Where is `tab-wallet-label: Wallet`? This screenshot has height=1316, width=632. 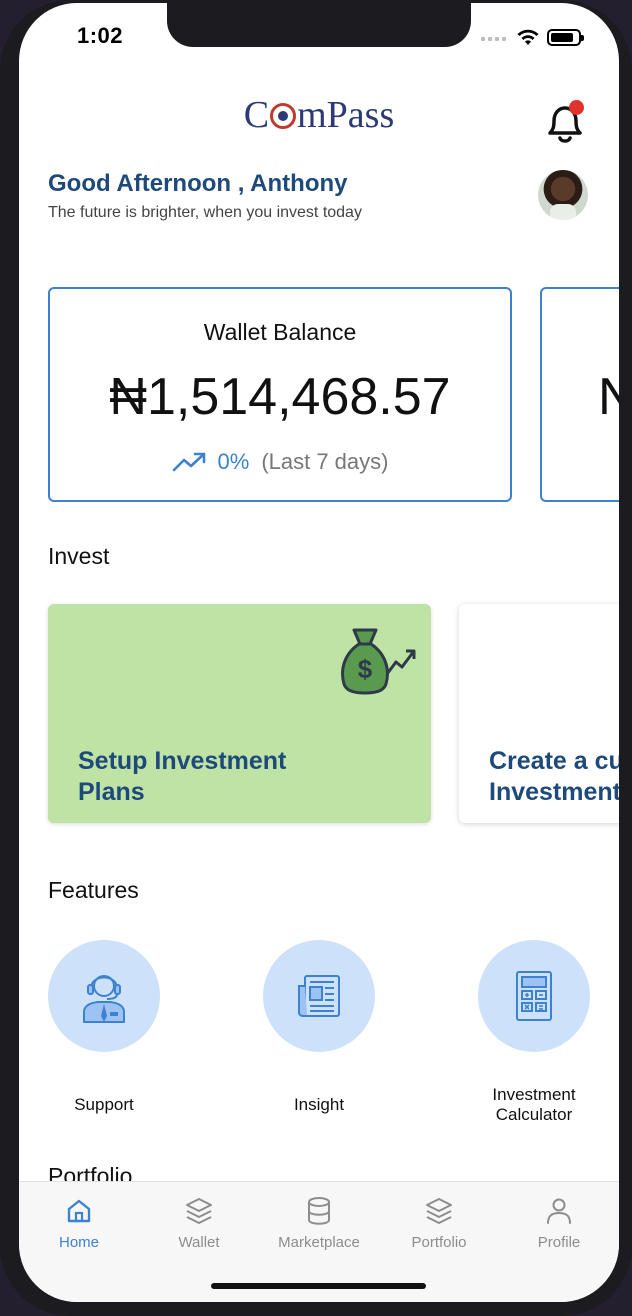 tab-wallet-label: Wallet is located at coordinates (199, 1242).